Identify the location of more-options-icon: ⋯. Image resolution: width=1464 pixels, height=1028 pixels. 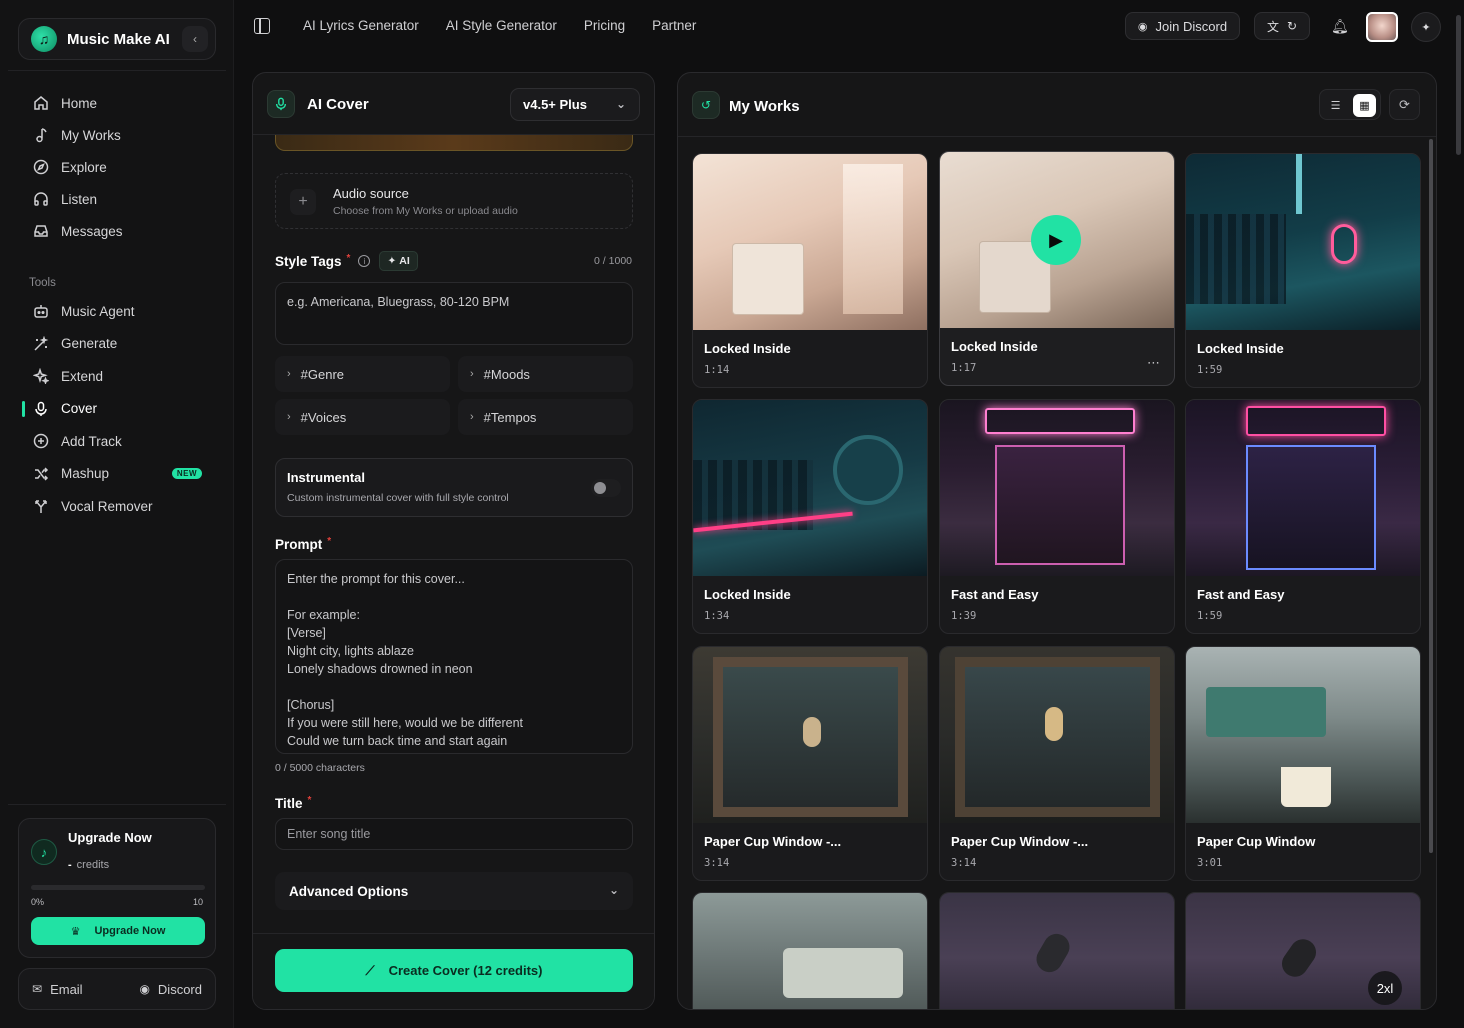
(1153, 363).